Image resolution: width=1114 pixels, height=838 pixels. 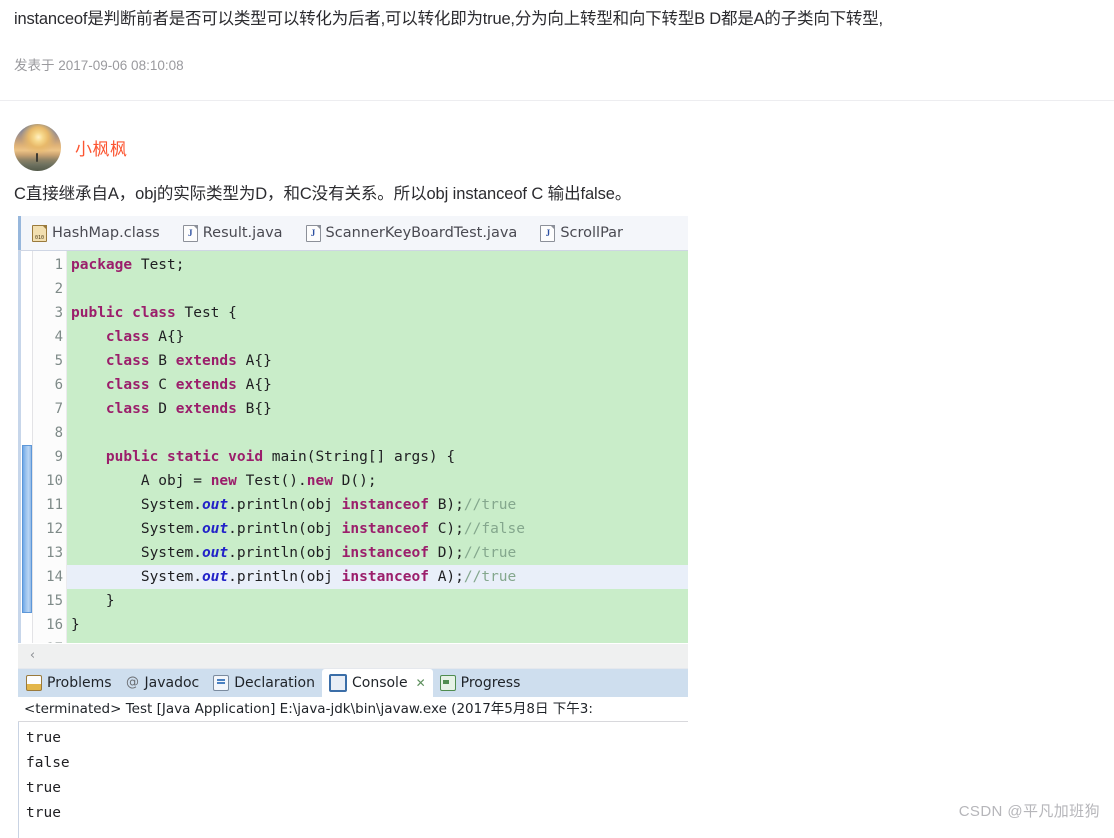 I want to click on line-number: 12, so click(x=54, y=529).